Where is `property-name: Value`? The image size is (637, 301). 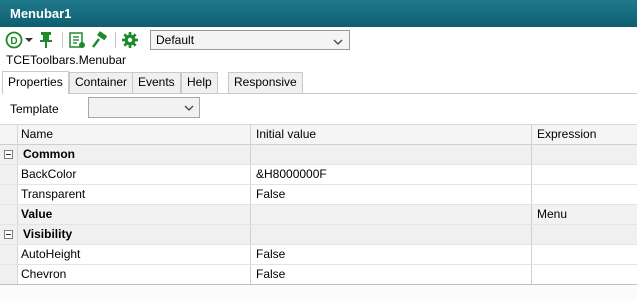 property-name: Value is located at coordinates (37, 214).